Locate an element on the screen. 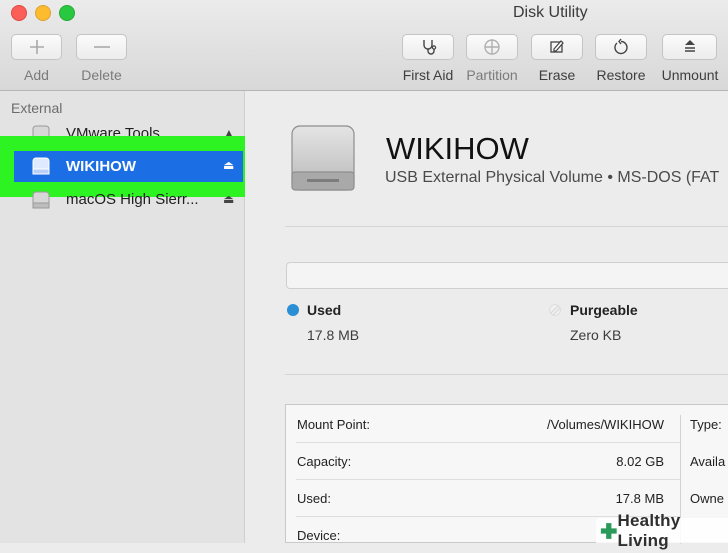  window-title: Disk Utility is located at coordinates (550, 12).